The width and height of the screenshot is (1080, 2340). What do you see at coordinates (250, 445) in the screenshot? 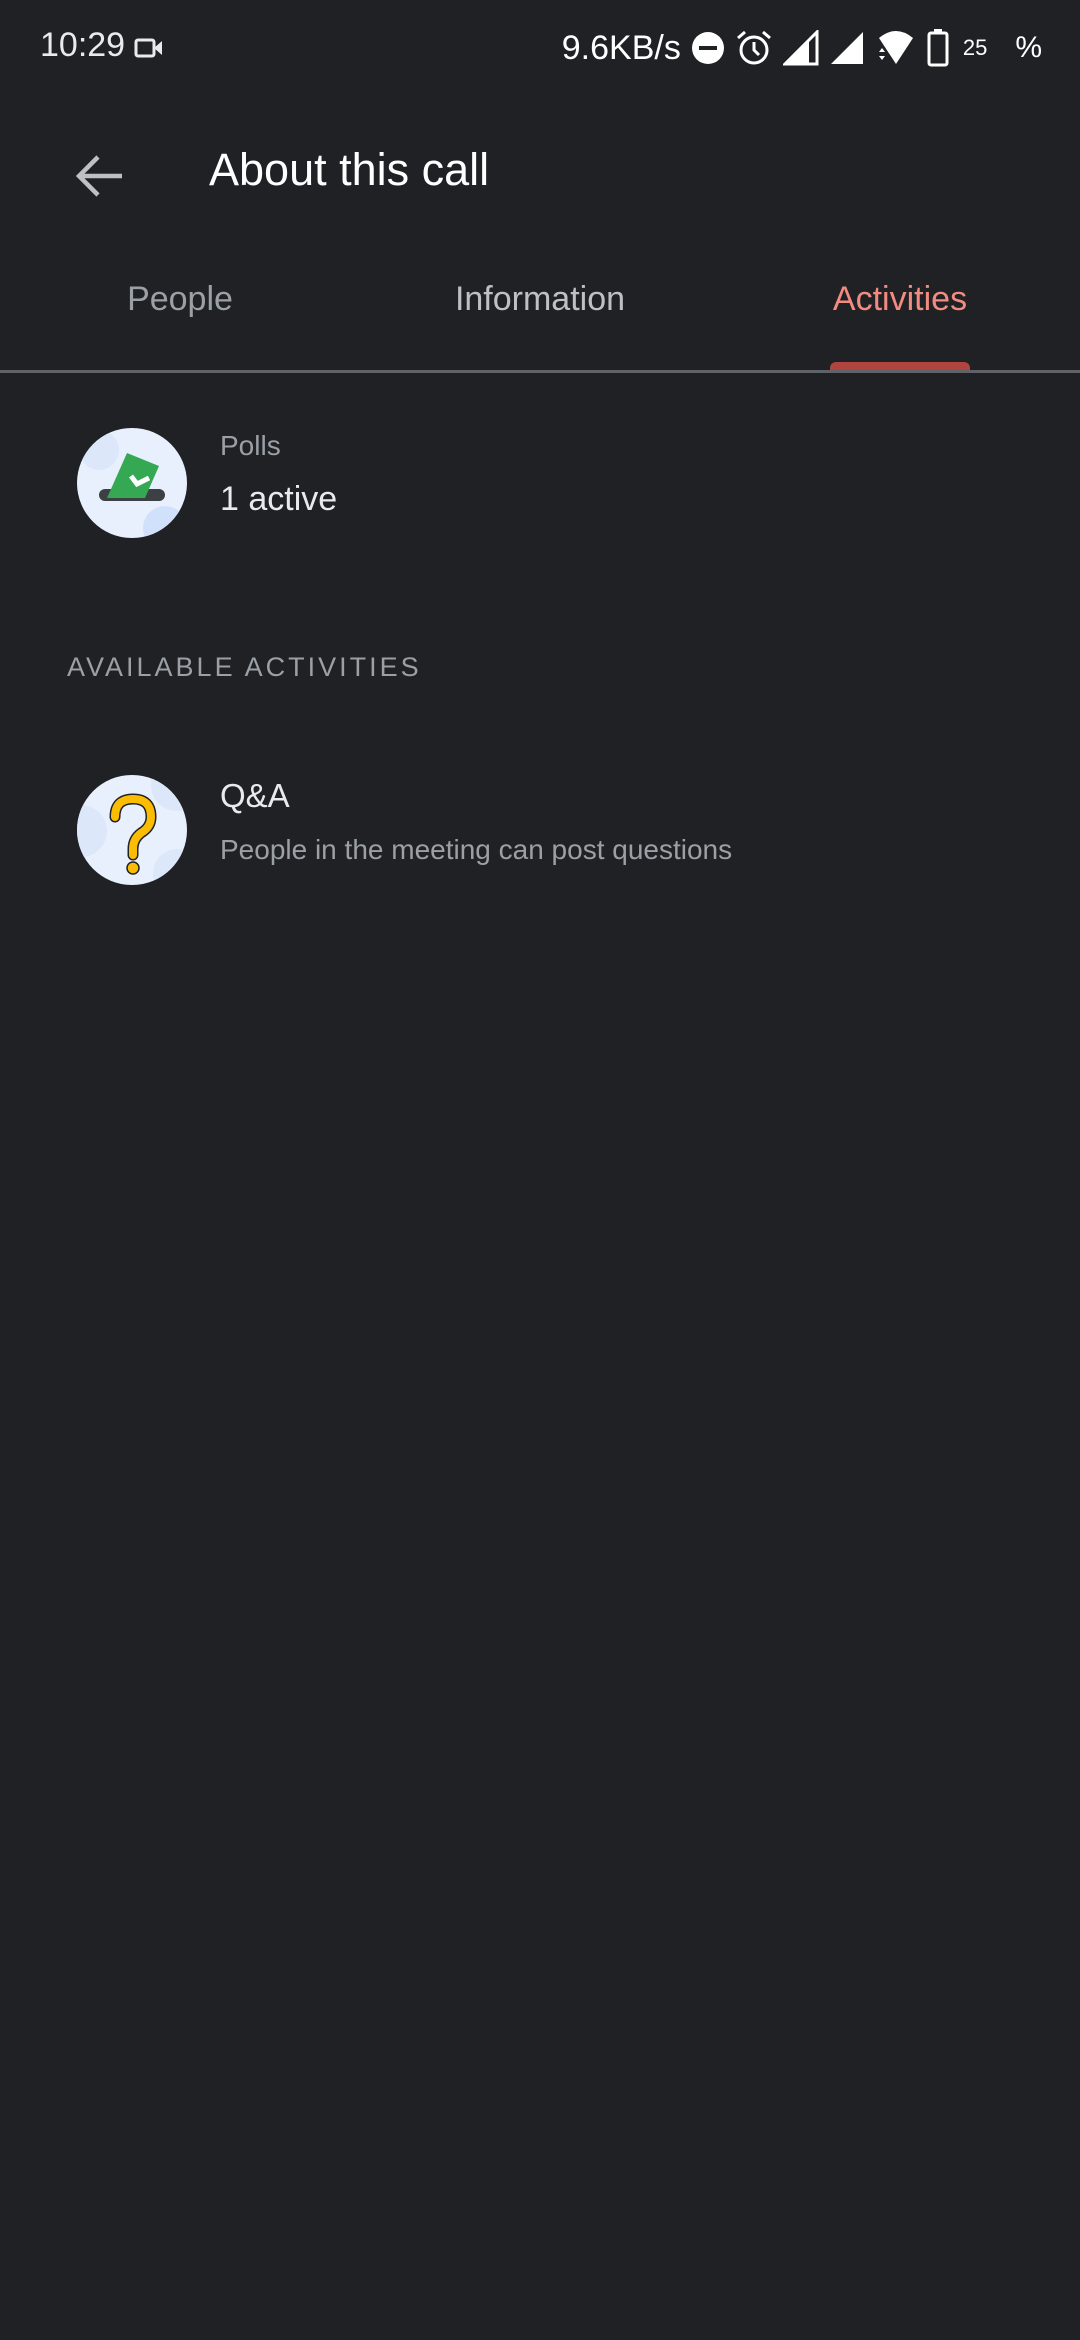
I see `polls-label: Polls` at bounding box center [250, 445].